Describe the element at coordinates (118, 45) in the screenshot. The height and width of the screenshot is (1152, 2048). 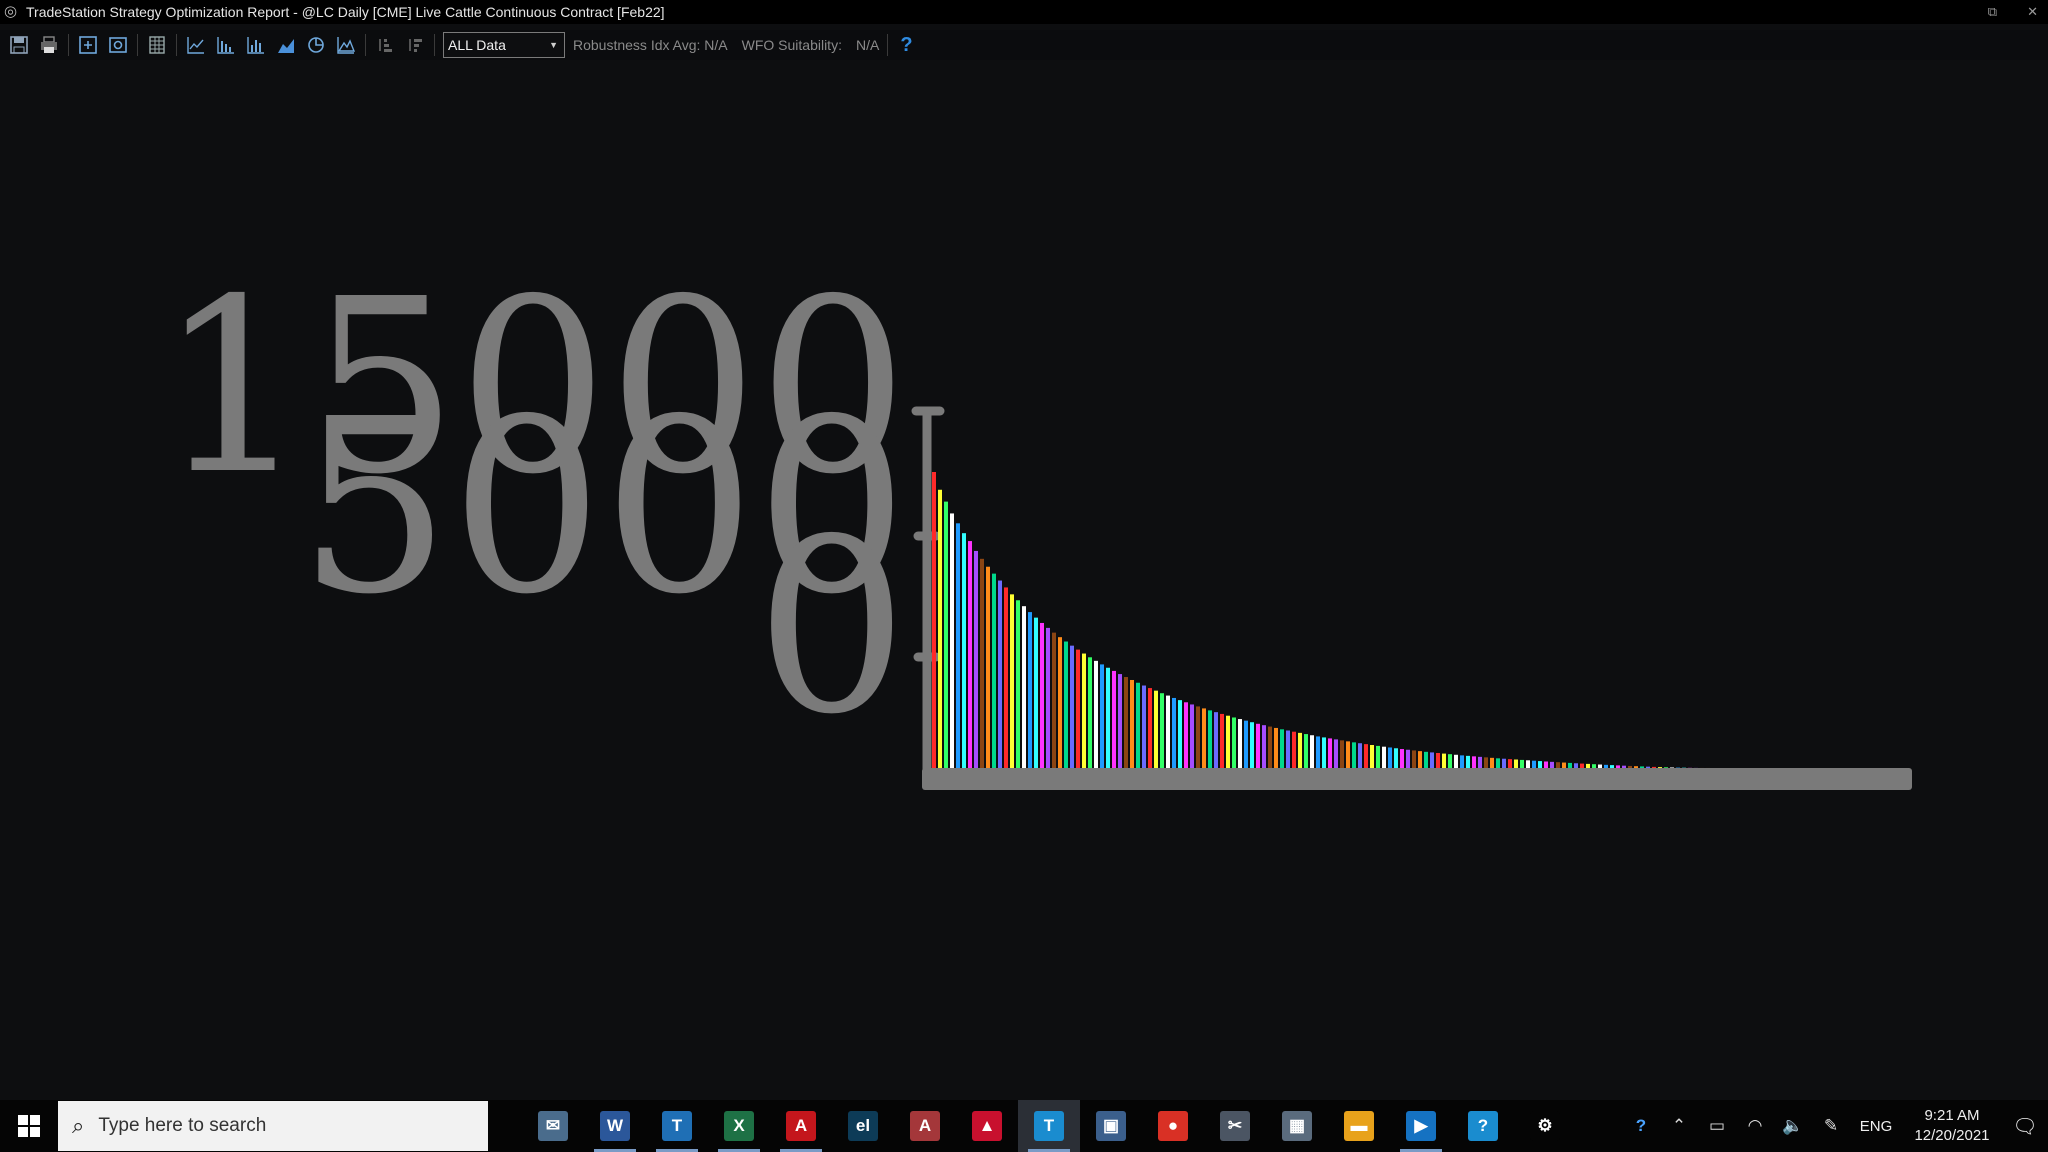
I see `camera-icon` at that location.